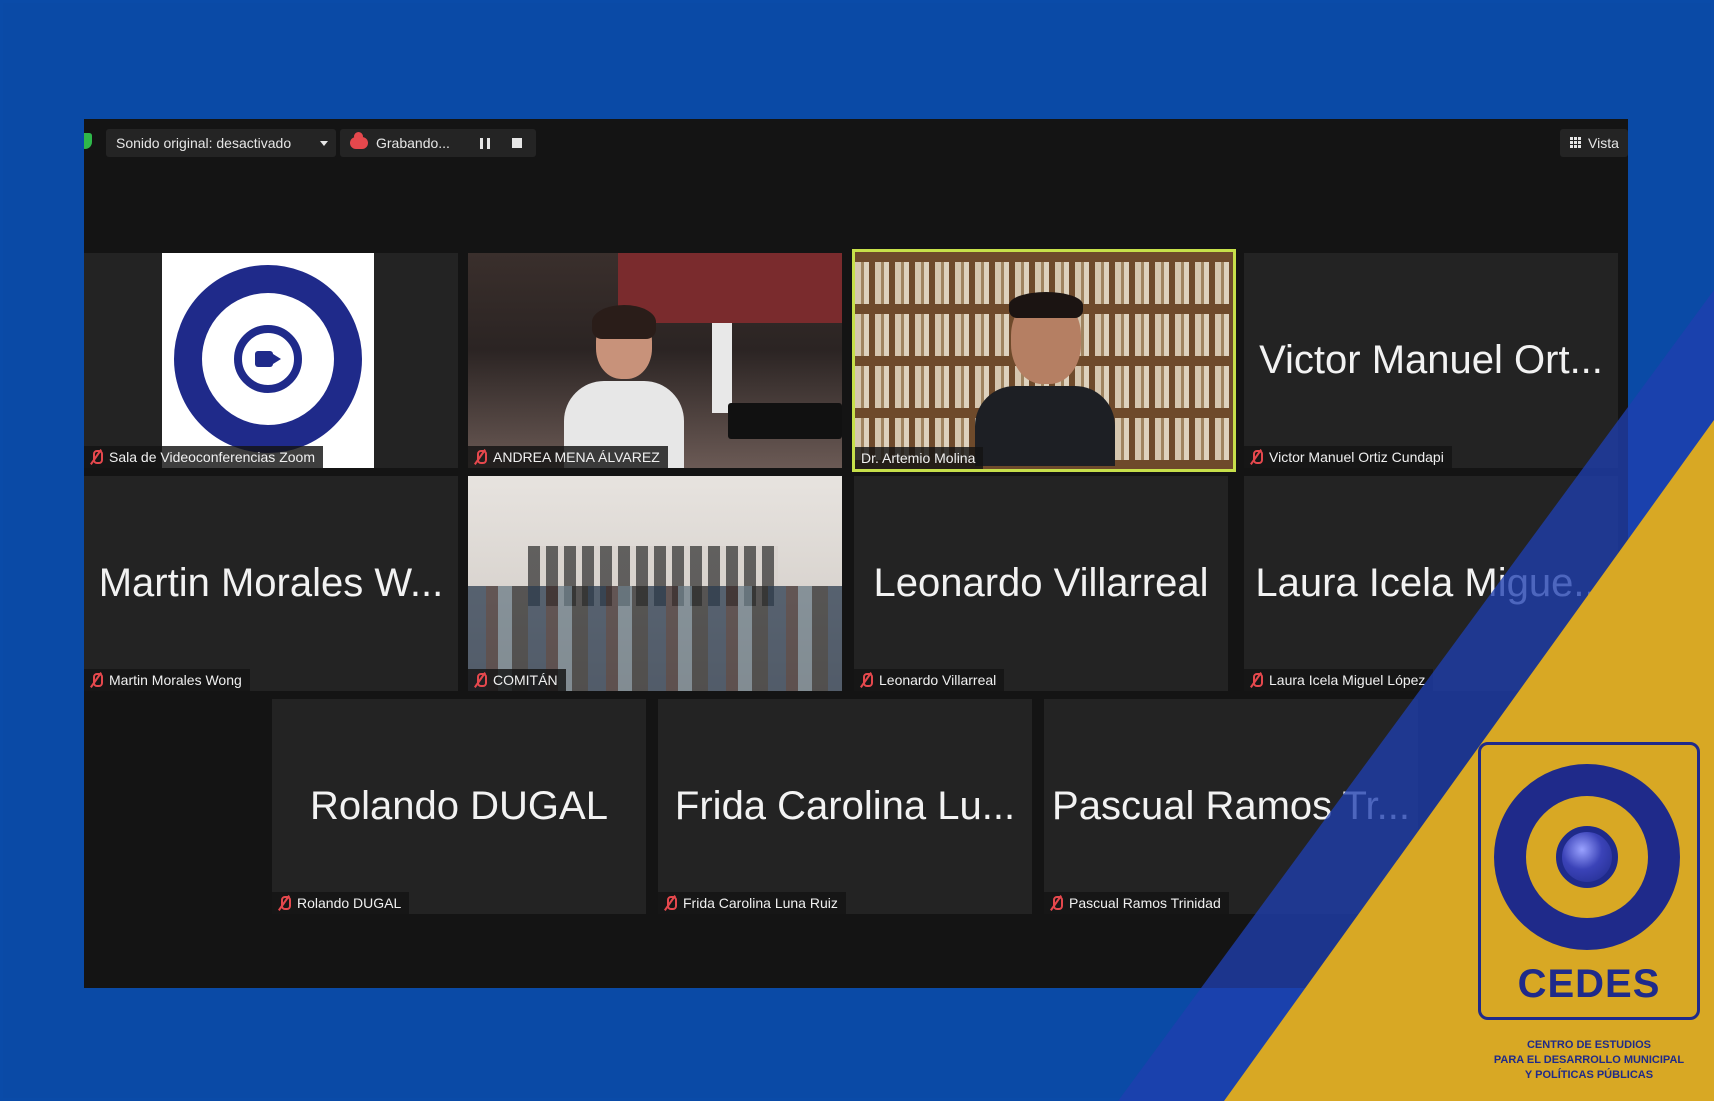 This screenshot has width=1714, height=1101. Describe the element at coordinates (752, 903) in the screenshot. I see `participant-name-tag: Frida Carolina Luna Ruiz` at that location.